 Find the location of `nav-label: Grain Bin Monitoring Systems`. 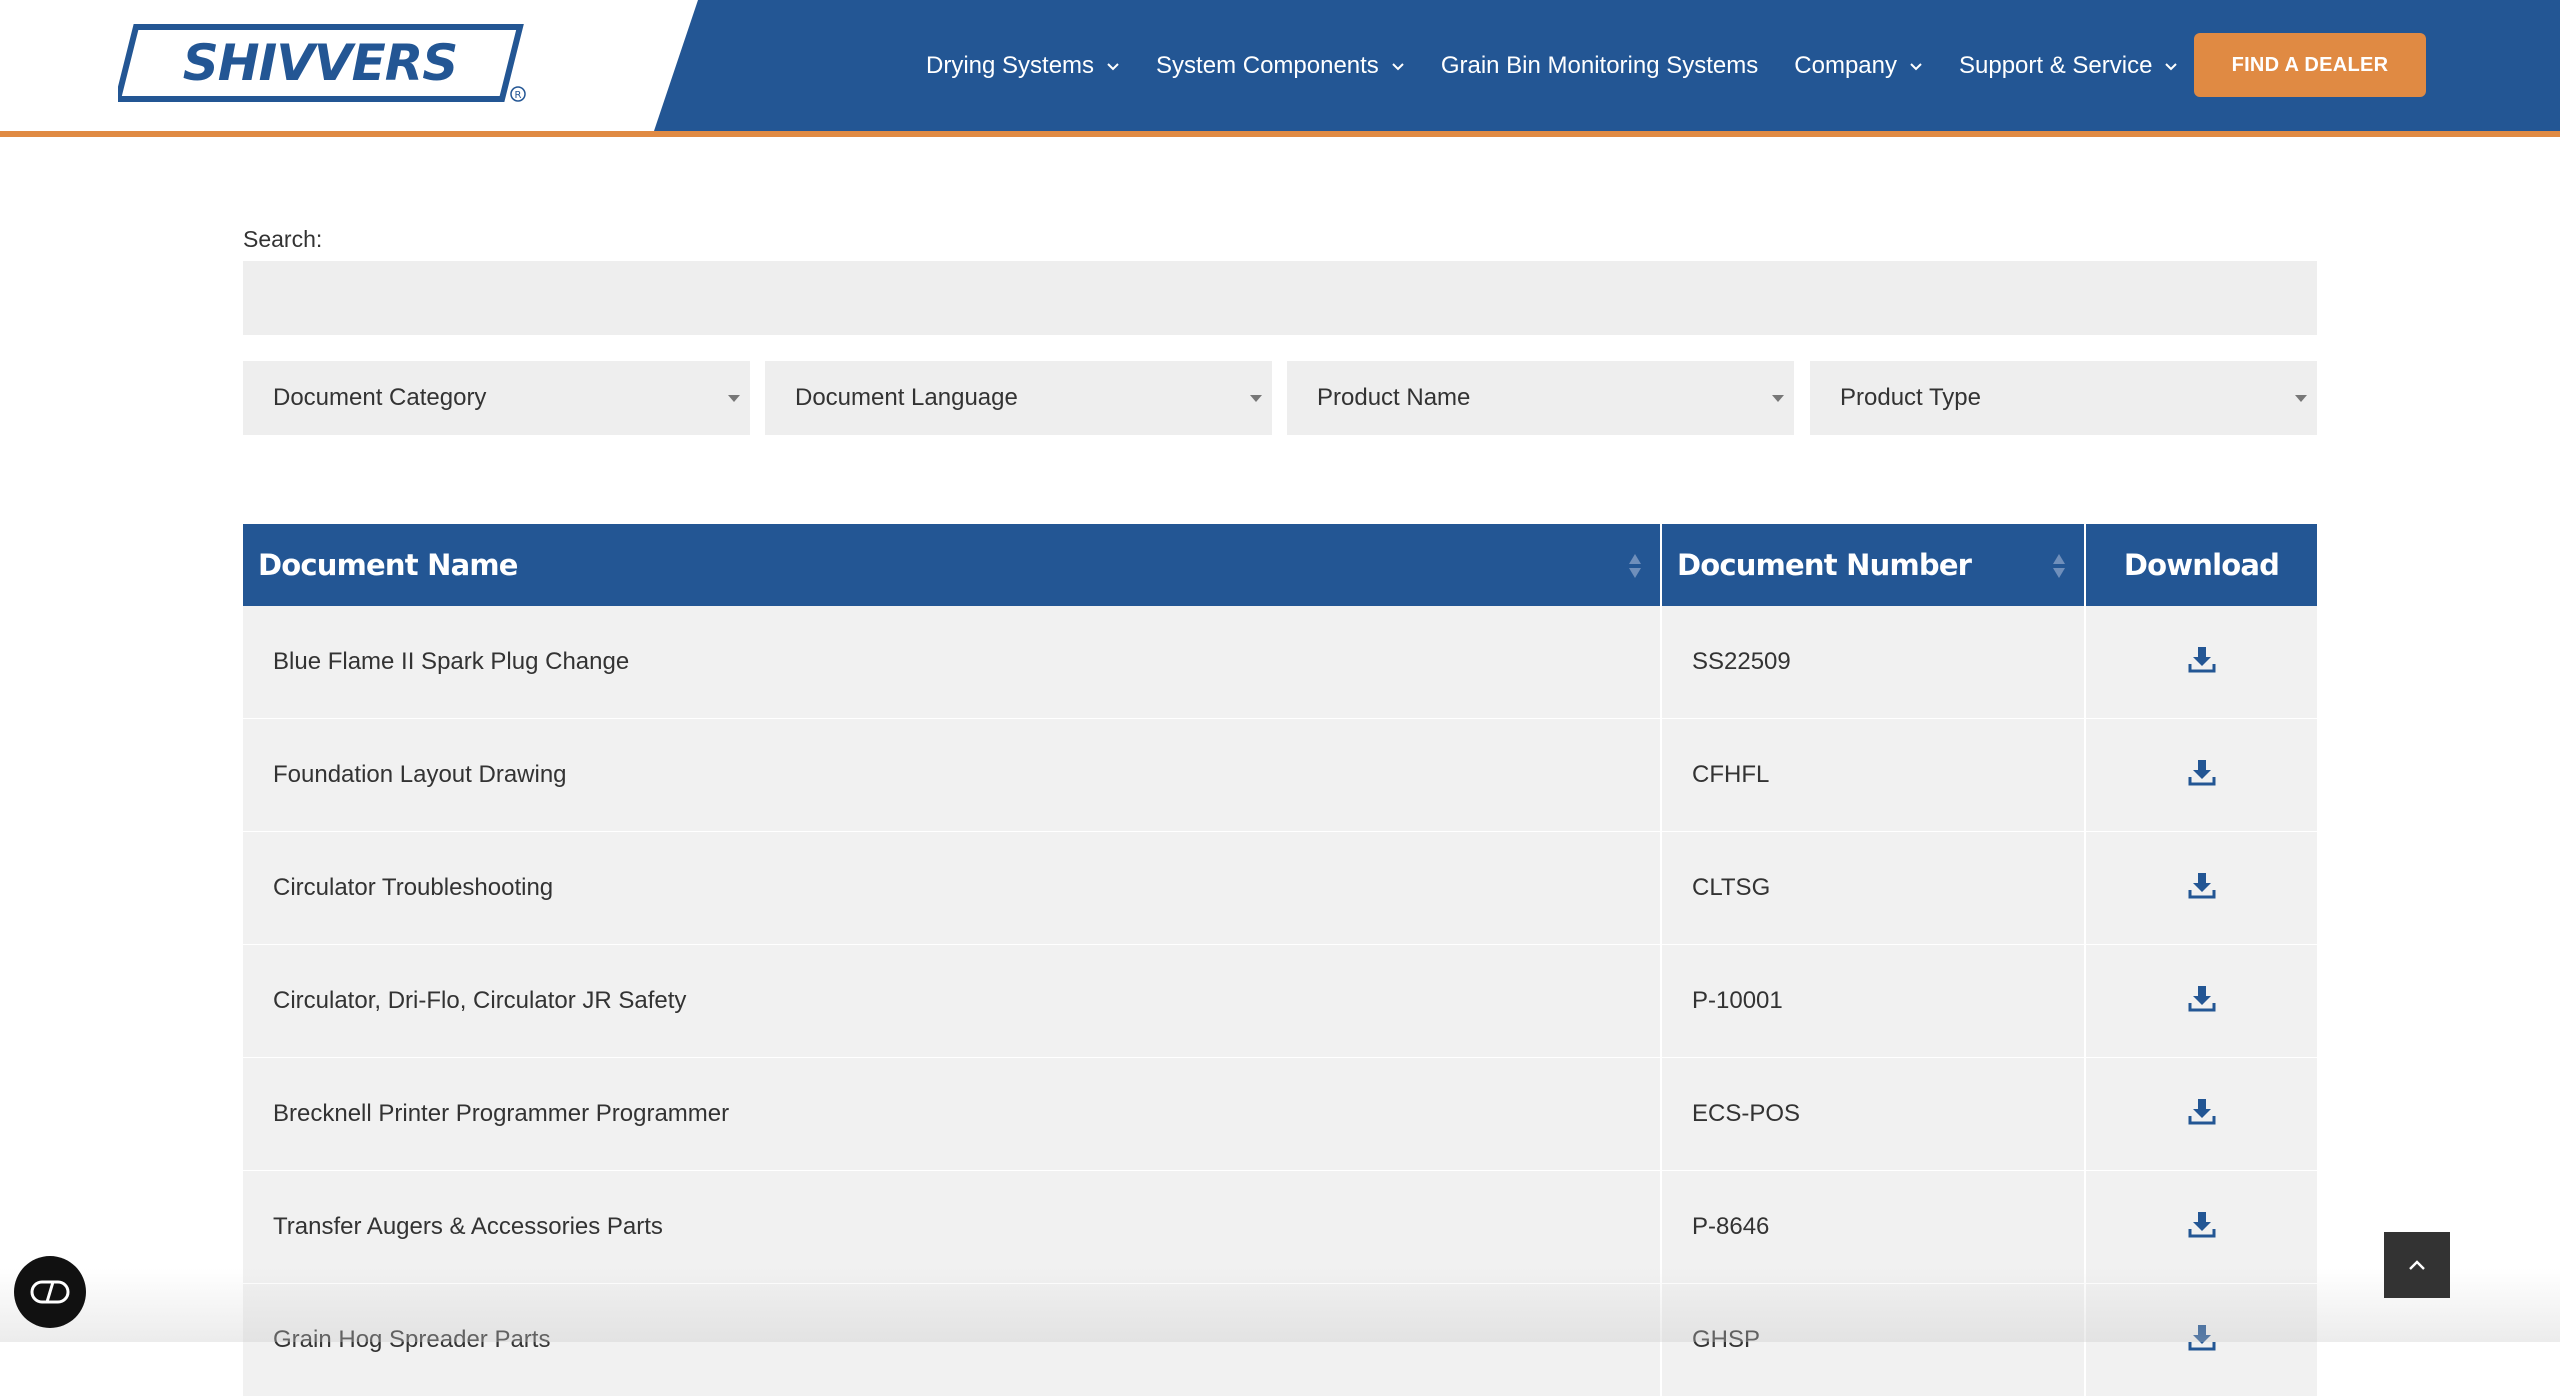

nav-label: Grain Bin Monitoring Systems is located at coordinates (1599, 65).